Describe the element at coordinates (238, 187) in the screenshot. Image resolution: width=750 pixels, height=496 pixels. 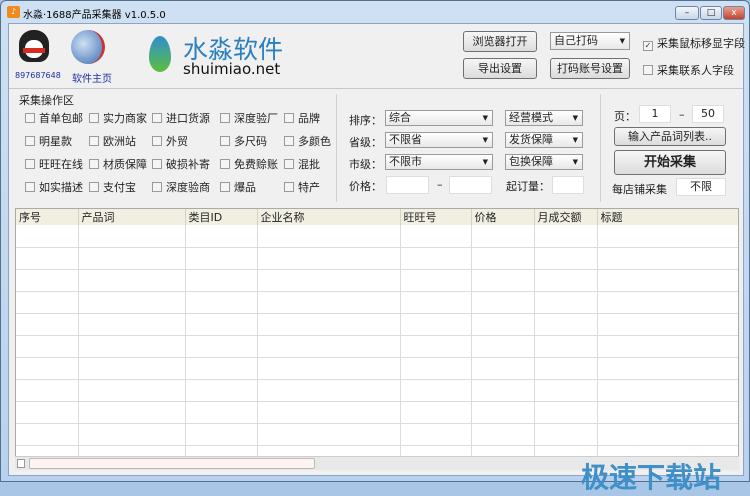
I see `filter-checkbox: 爆品` at that location.